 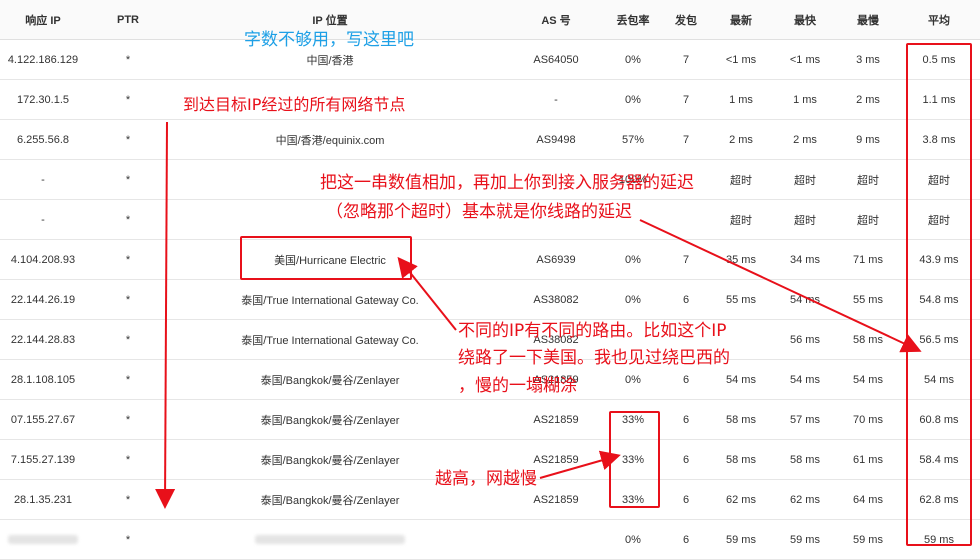 I want to click on path-arrow, so click(x=165, y=315).